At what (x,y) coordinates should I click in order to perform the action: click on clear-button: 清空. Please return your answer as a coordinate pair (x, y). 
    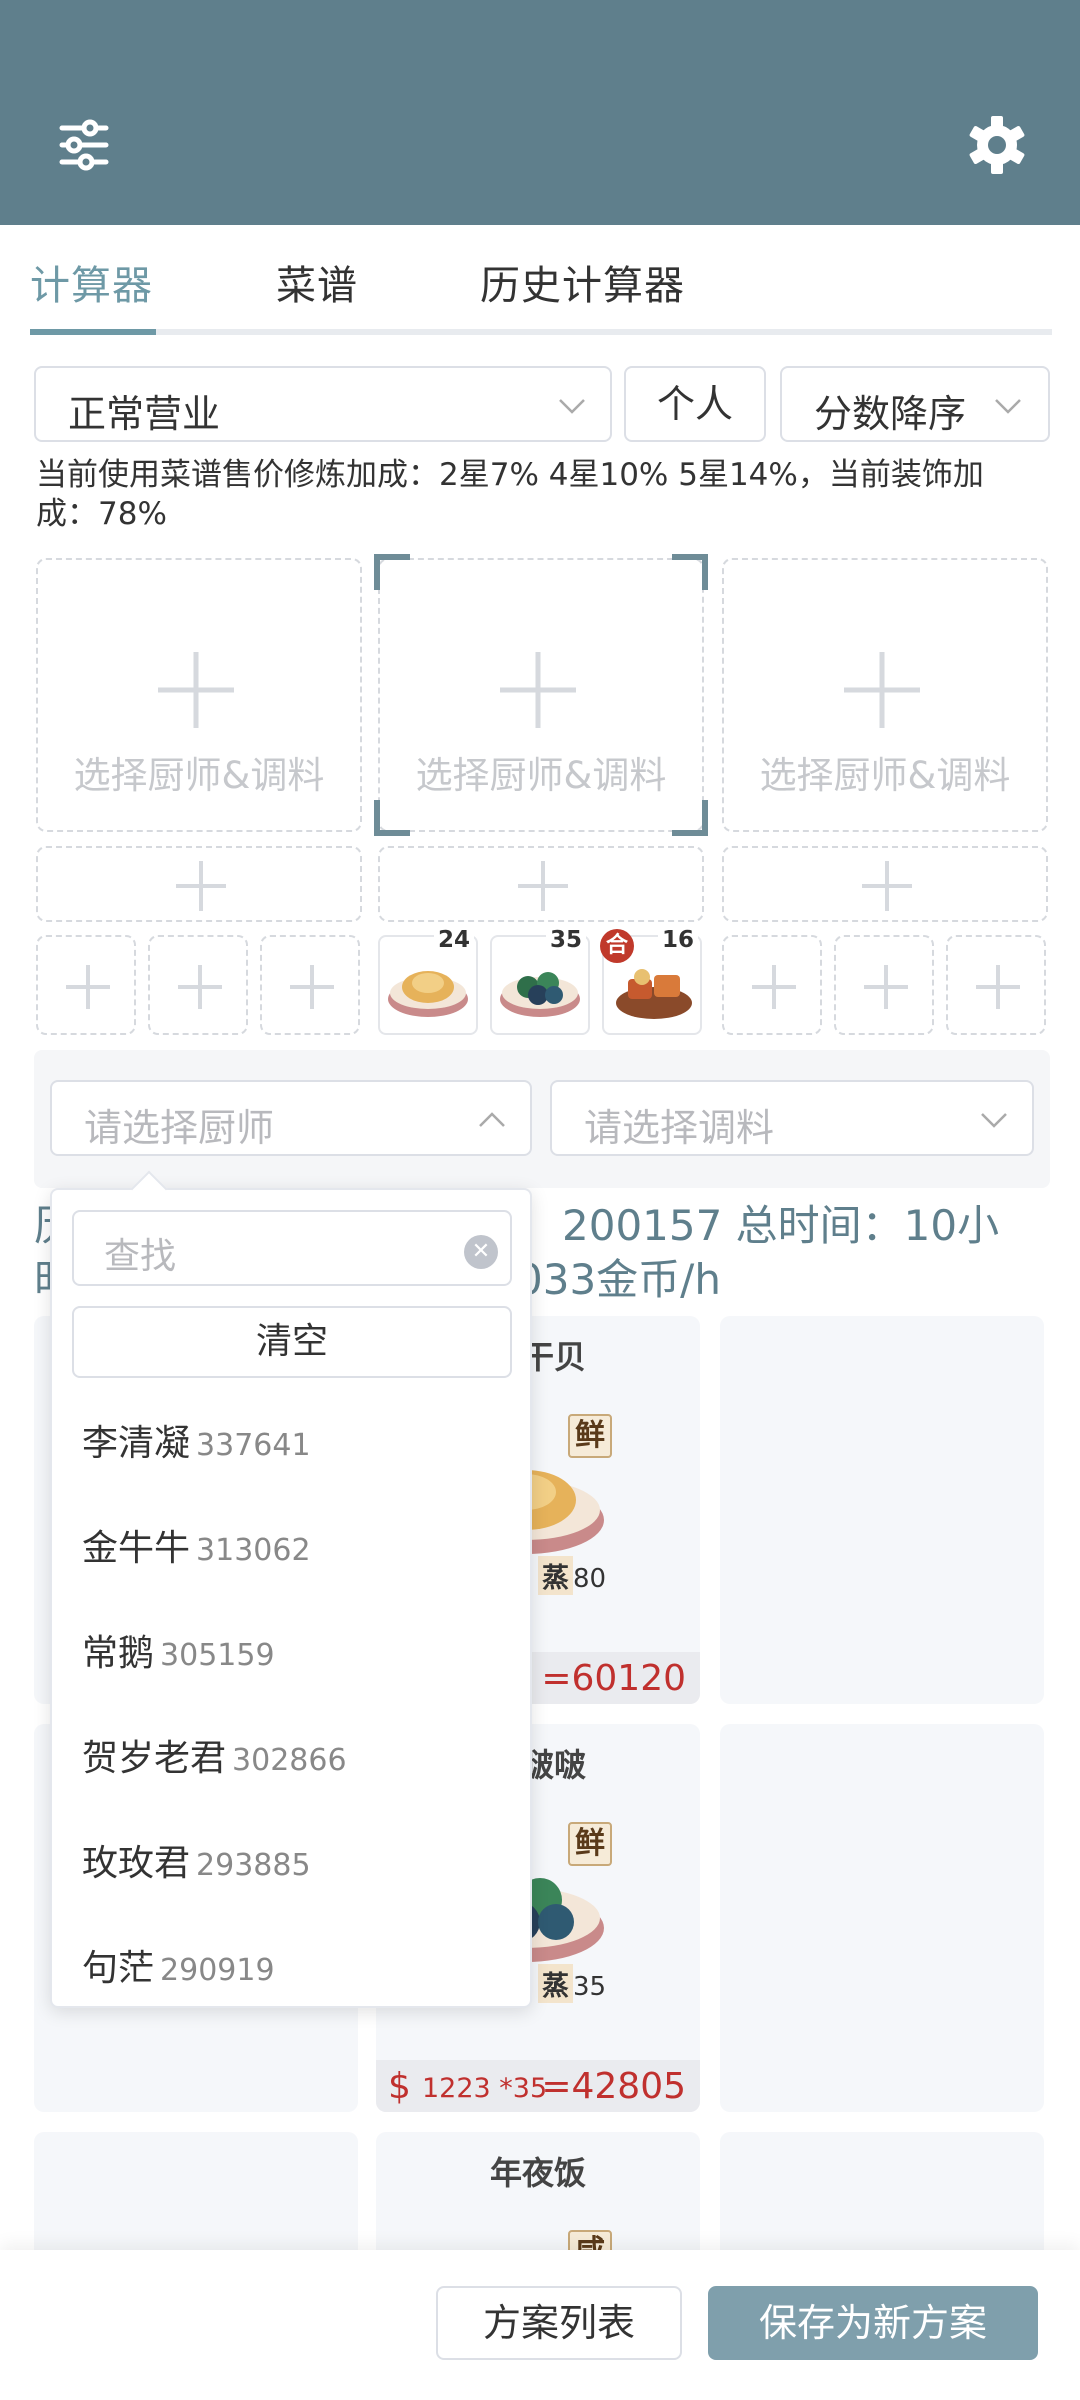
    Looking at the image, I should click on (292, 1342).